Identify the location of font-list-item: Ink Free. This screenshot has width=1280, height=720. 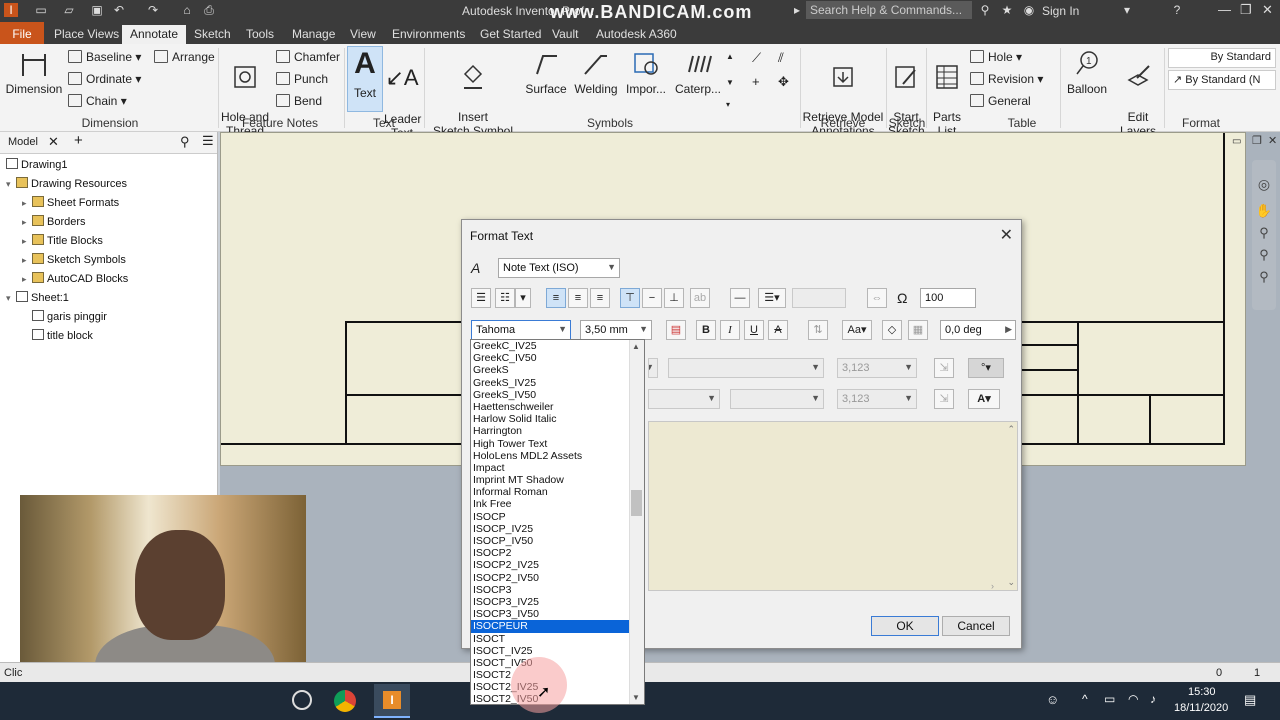
(550, 504).